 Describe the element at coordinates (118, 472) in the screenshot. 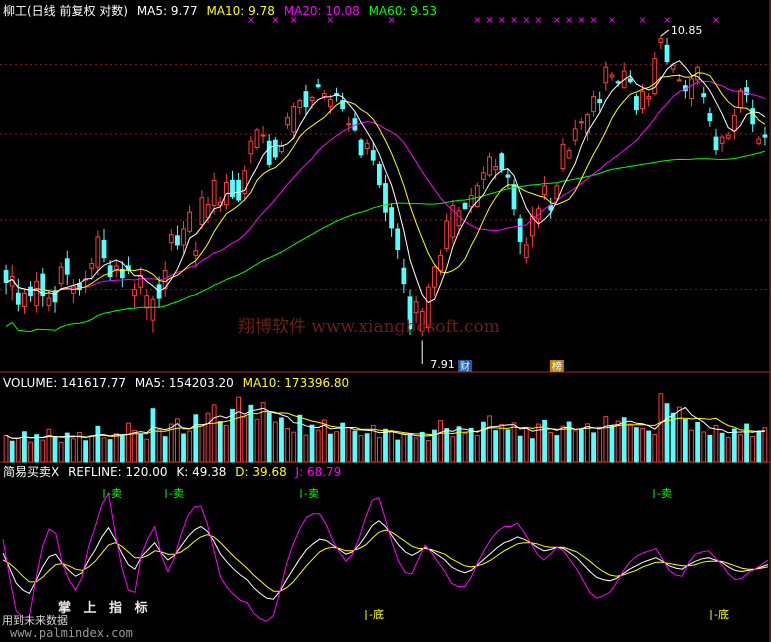

I see `refline-value: REFLINE: 120.00` at that location.